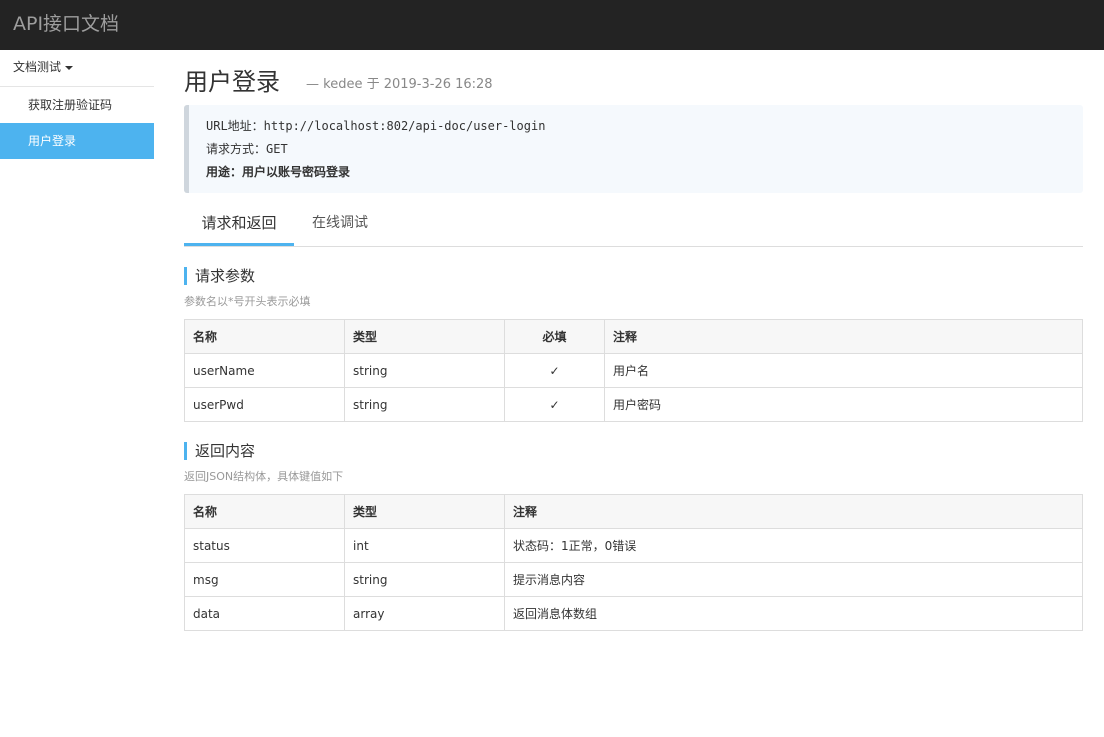 Image resolution: width=1104 pixels, height=737 pixels. Describe the element at coordinates (554, 336) in the screenshot. I see `column-header: 必填` at that location.